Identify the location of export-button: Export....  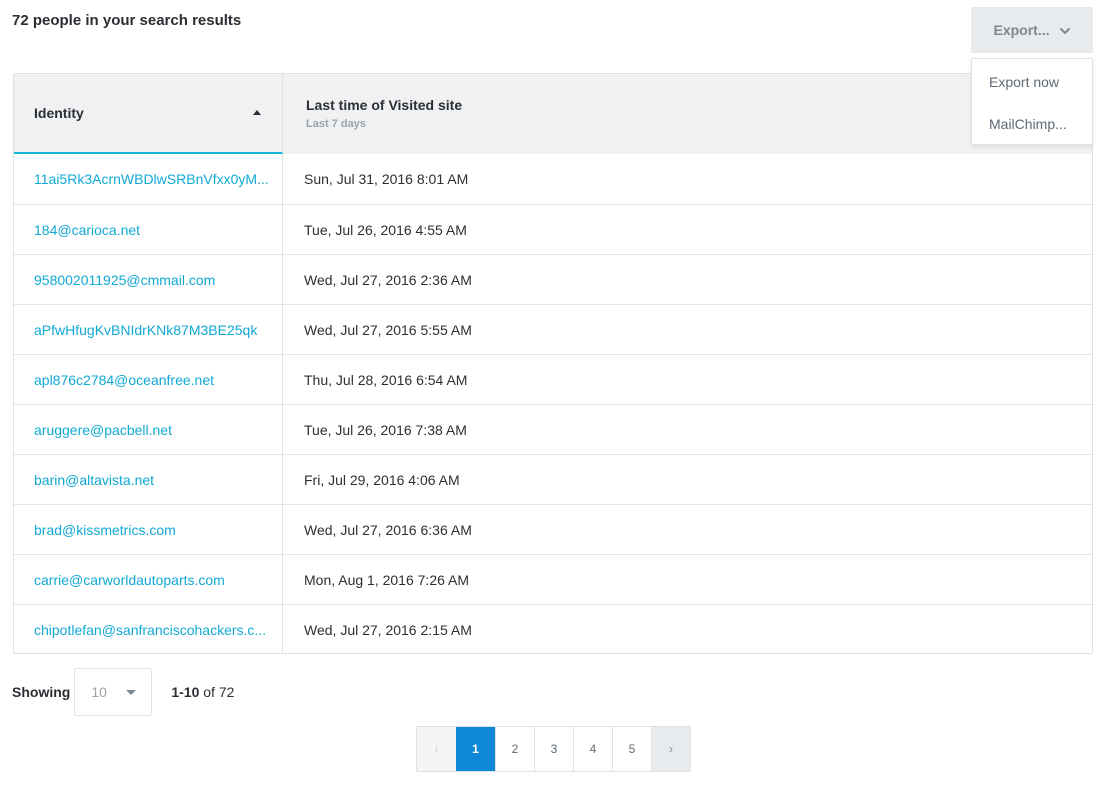
(1032, 30).